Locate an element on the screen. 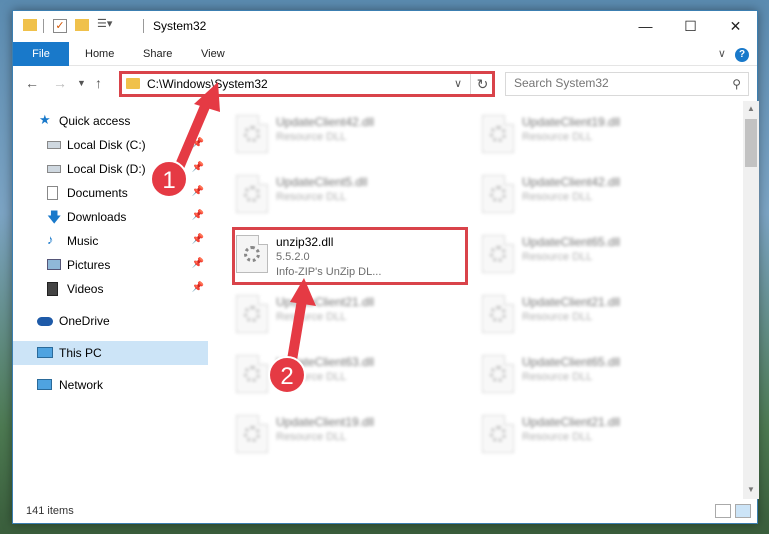 This screenshot has width=769, height=534. sidebar-item-this-pc: This PC is located at coordinates (110, 353).